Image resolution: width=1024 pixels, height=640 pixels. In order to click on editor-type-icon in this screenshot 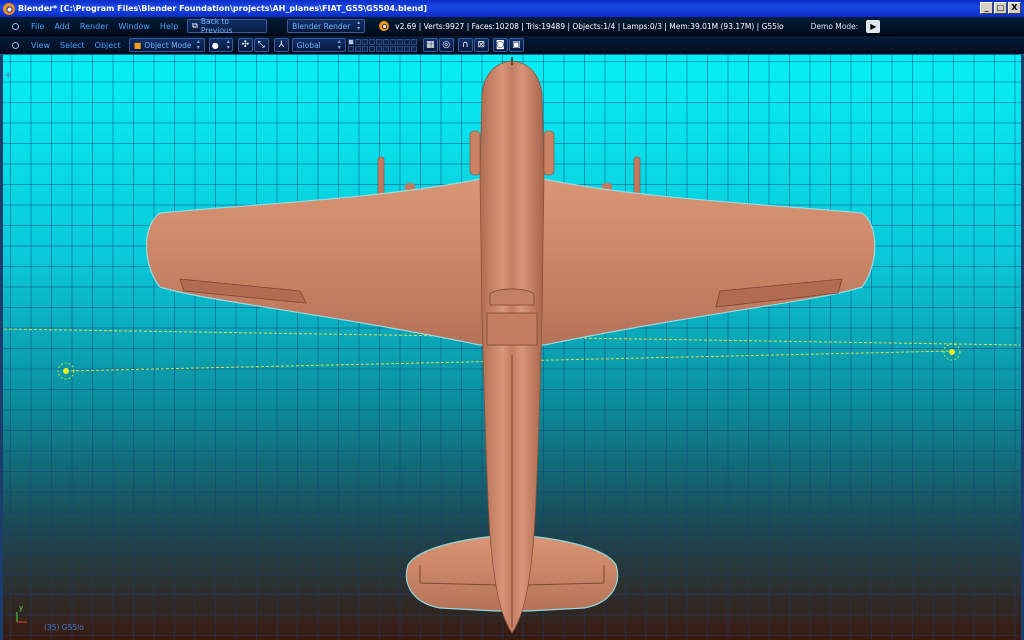, I will do `click(15, 26)`.